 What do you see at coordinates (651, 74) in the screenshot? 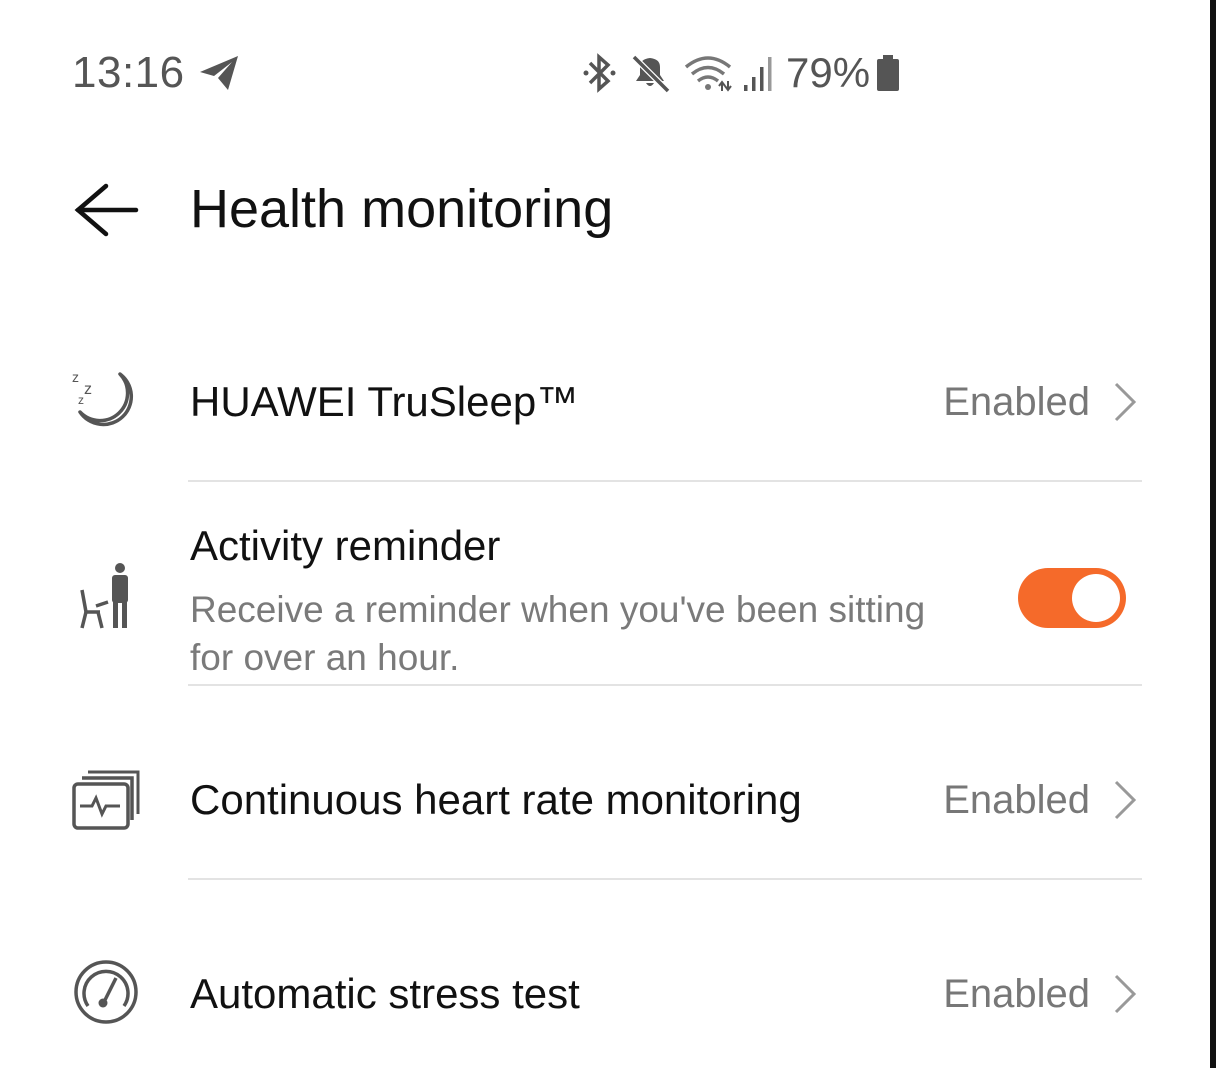
I see `mute-icon` at bounding box center [651, 74].